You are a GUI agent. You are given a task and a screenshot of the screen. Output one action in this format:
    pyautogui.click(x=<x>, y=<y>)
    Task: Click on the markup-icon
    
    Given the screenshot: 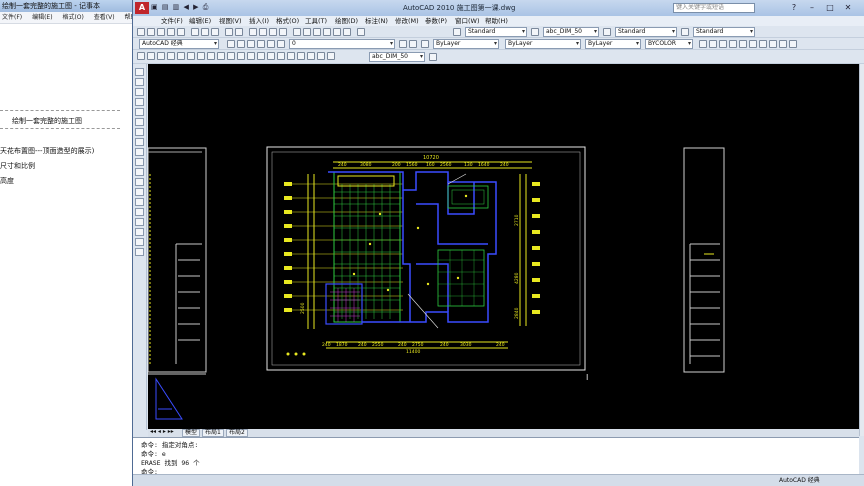 What is the action you would take?
    pyautogui.click(x=337, y=32)
    